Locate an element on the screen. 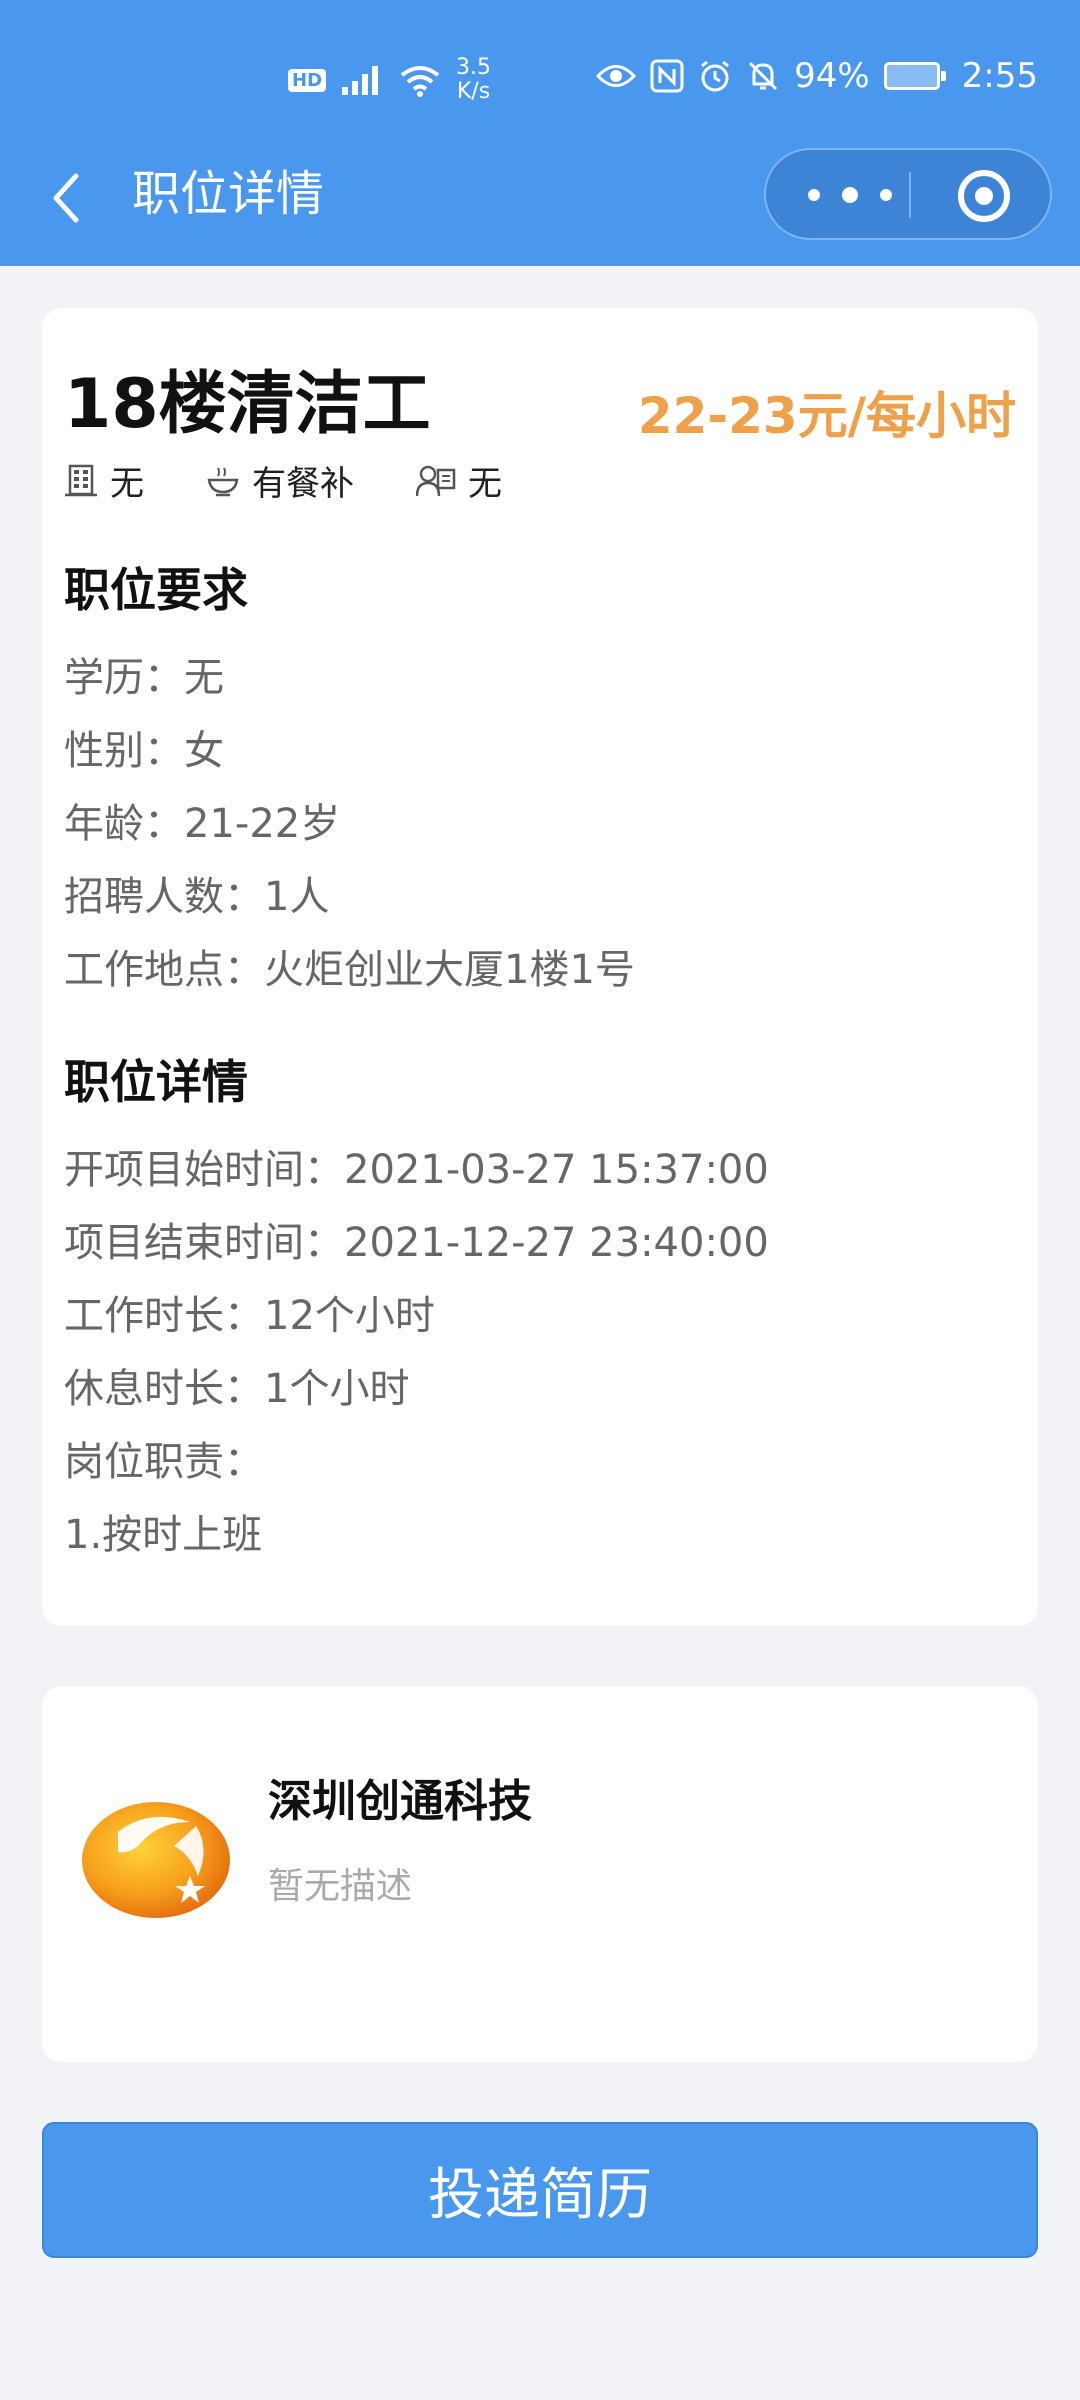 This screenshot has width=1080, height=2400. job-benefit-tags: 无 有餐补 无 is located at coordinates (314, 480).